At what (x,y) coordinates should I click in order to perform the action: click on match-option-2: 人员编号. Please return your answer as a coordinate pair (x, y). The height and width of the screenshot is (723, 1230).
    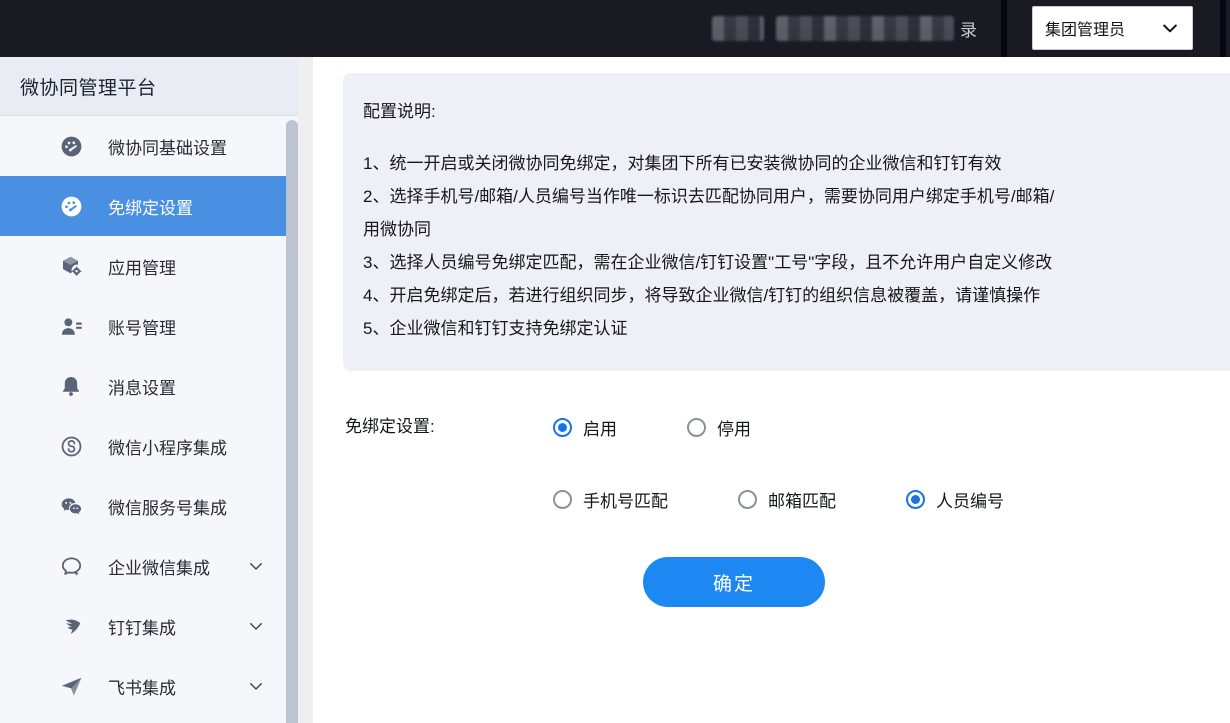
    Looking at the image, I should click on (955, 499).